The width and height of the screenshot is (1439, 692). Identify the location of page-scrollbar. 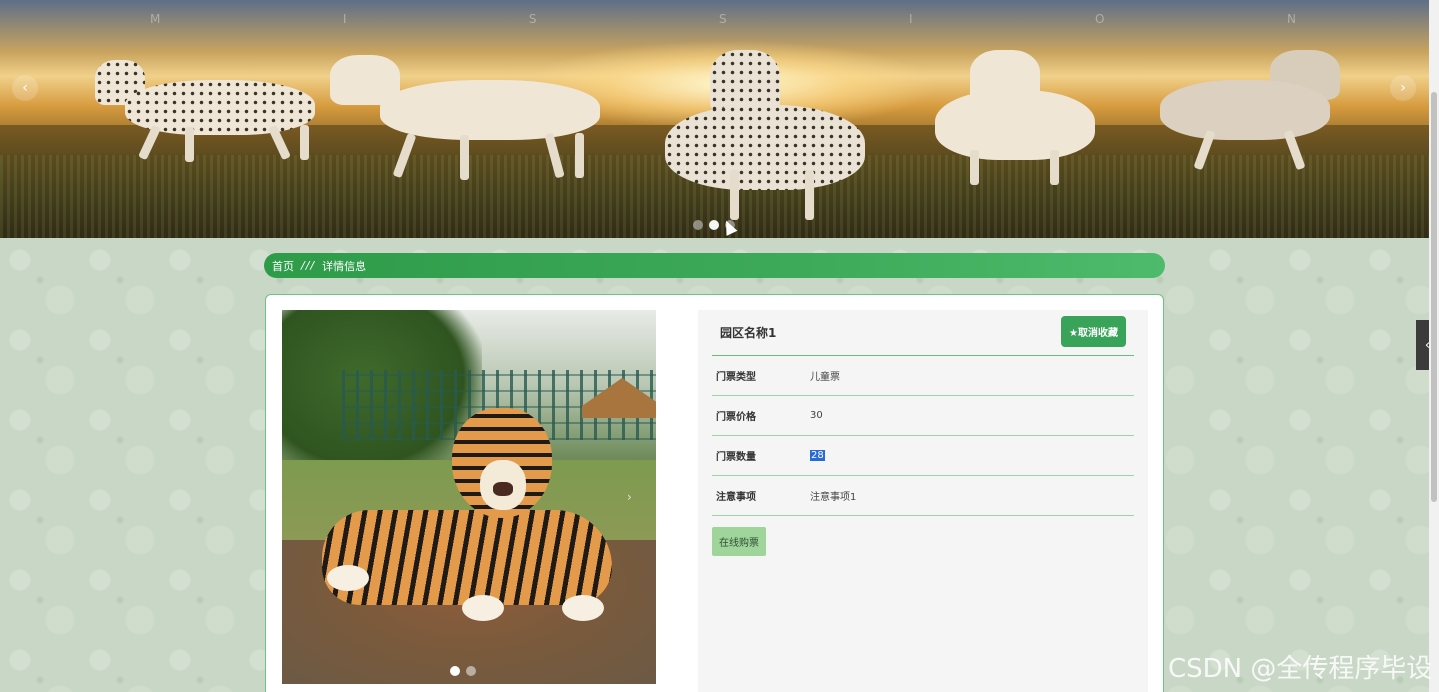
(1434, 346).